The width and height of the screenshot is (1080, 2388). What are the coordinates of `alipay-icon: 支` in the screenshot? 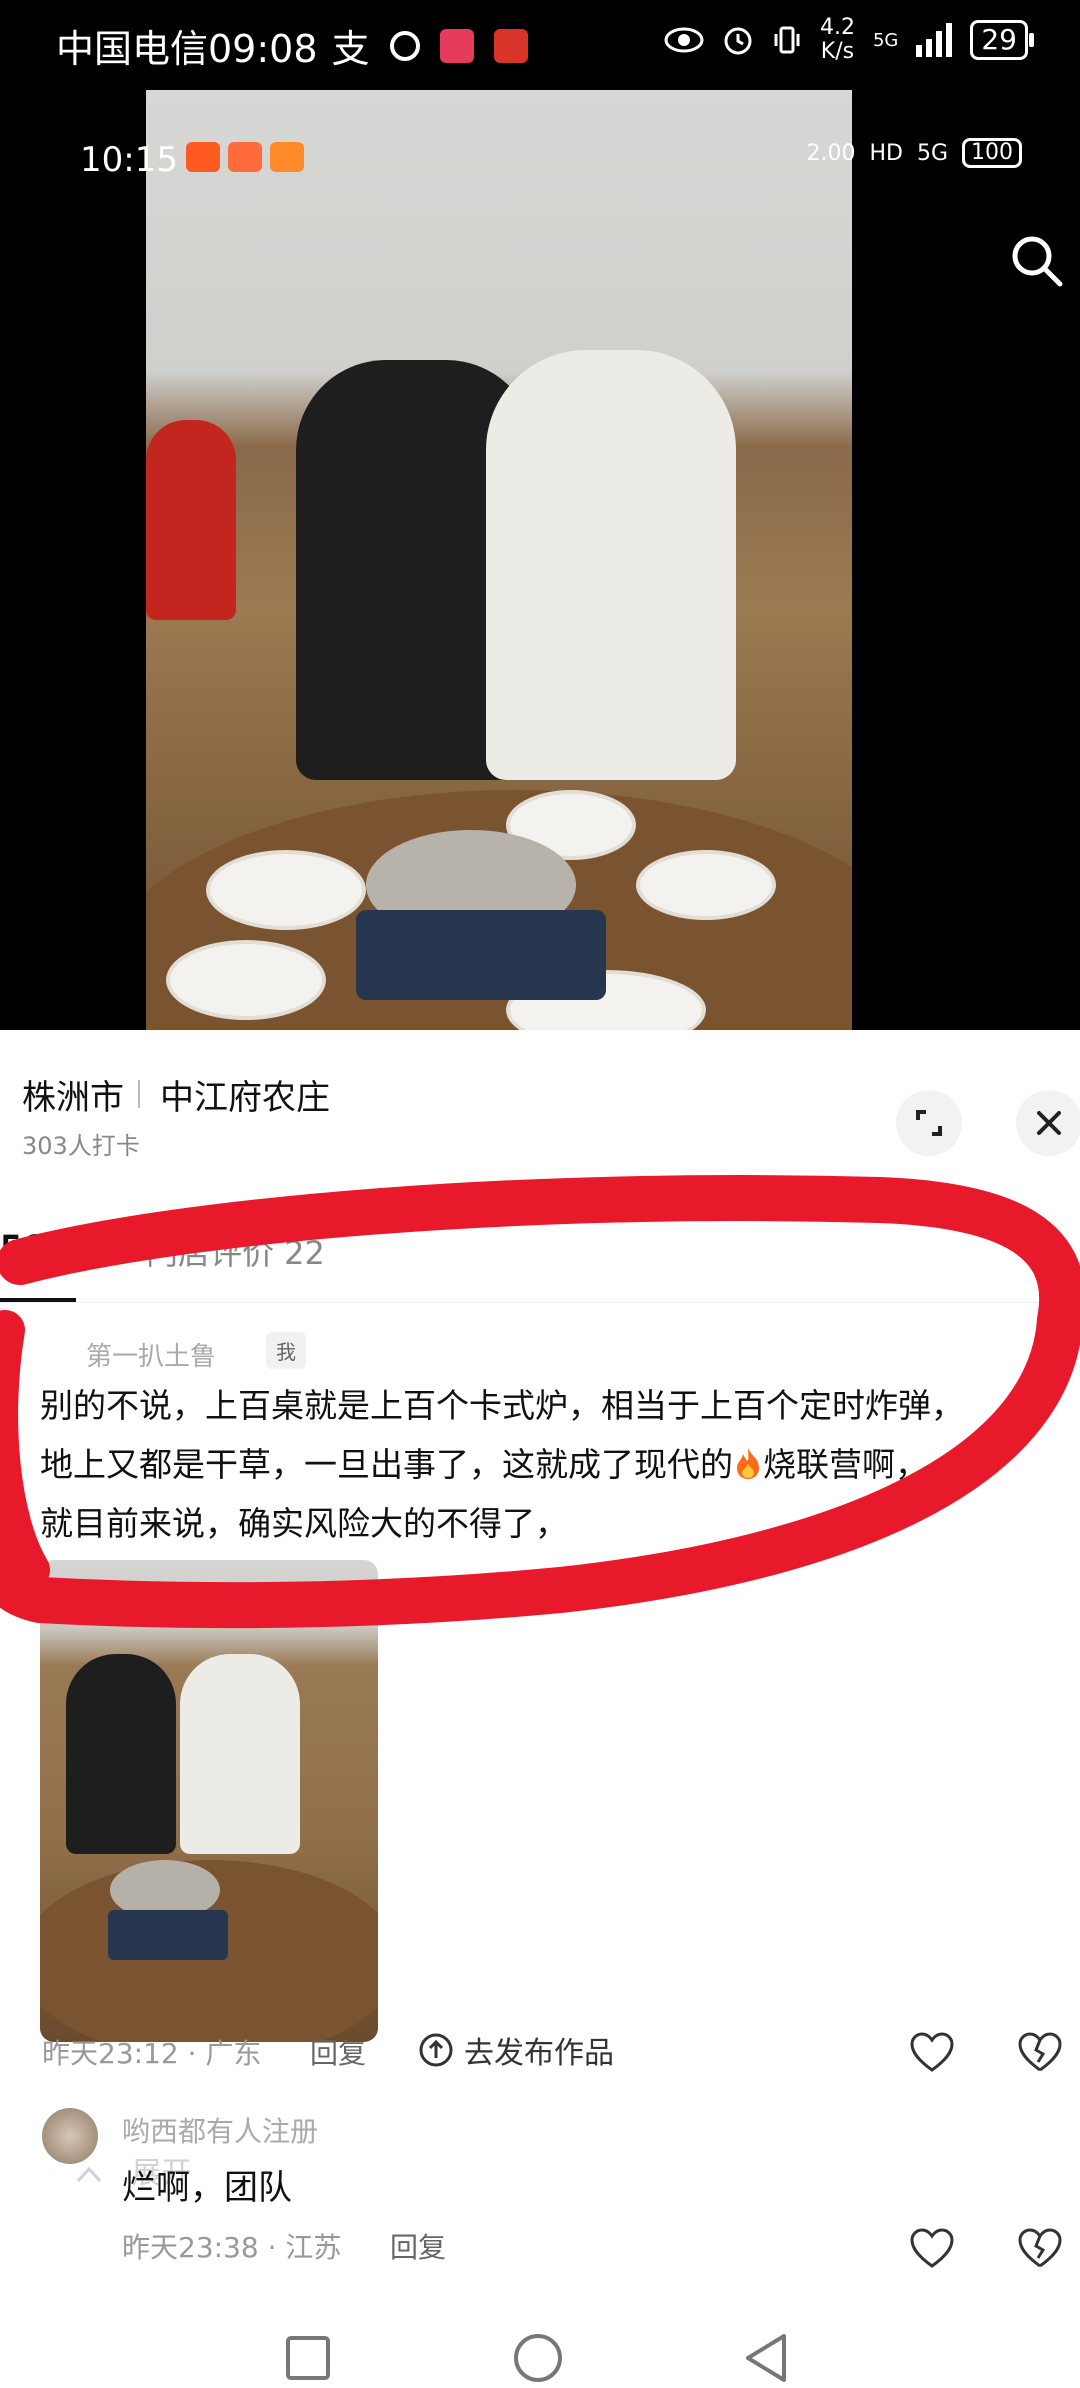 It's located at (350, 49).